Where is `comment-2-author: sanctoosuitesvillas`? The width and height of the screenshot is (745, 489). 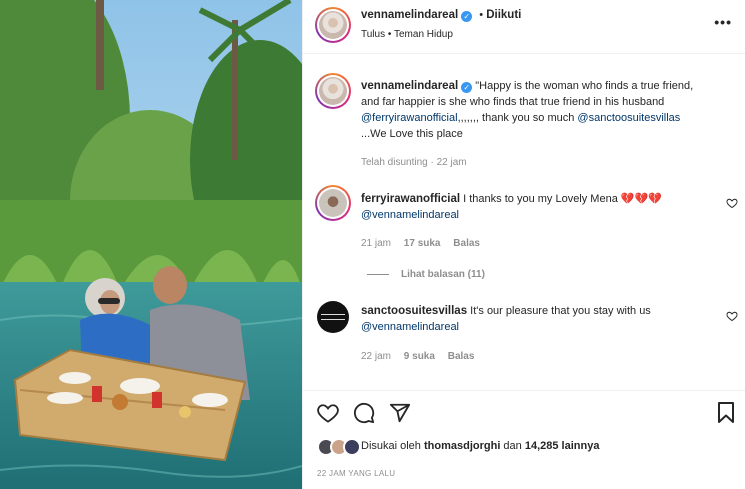
comment-2-author: sanctoosuitesvillas is located at coordinates (414, 311).